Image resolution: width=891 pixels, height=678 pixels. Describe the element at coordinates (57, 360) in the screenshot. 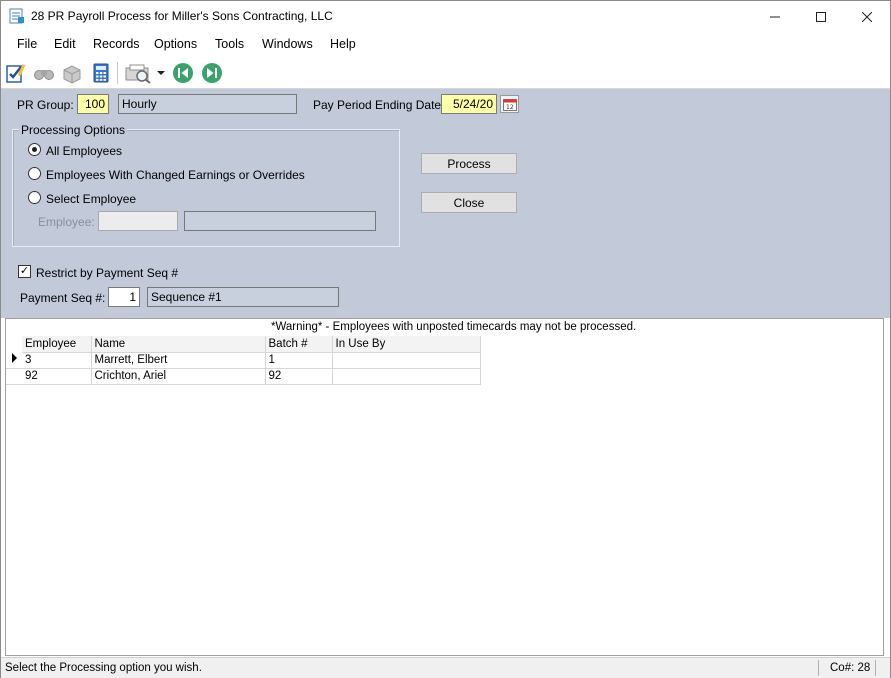

I see `employee-cell: 3` at that location.